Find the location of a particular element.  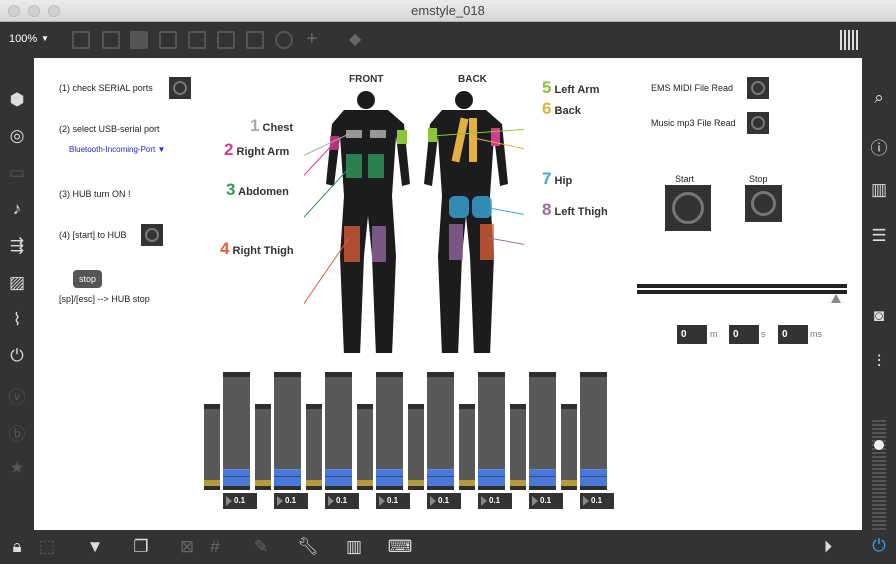

start-hub-button is located at coordinates (152, 235).